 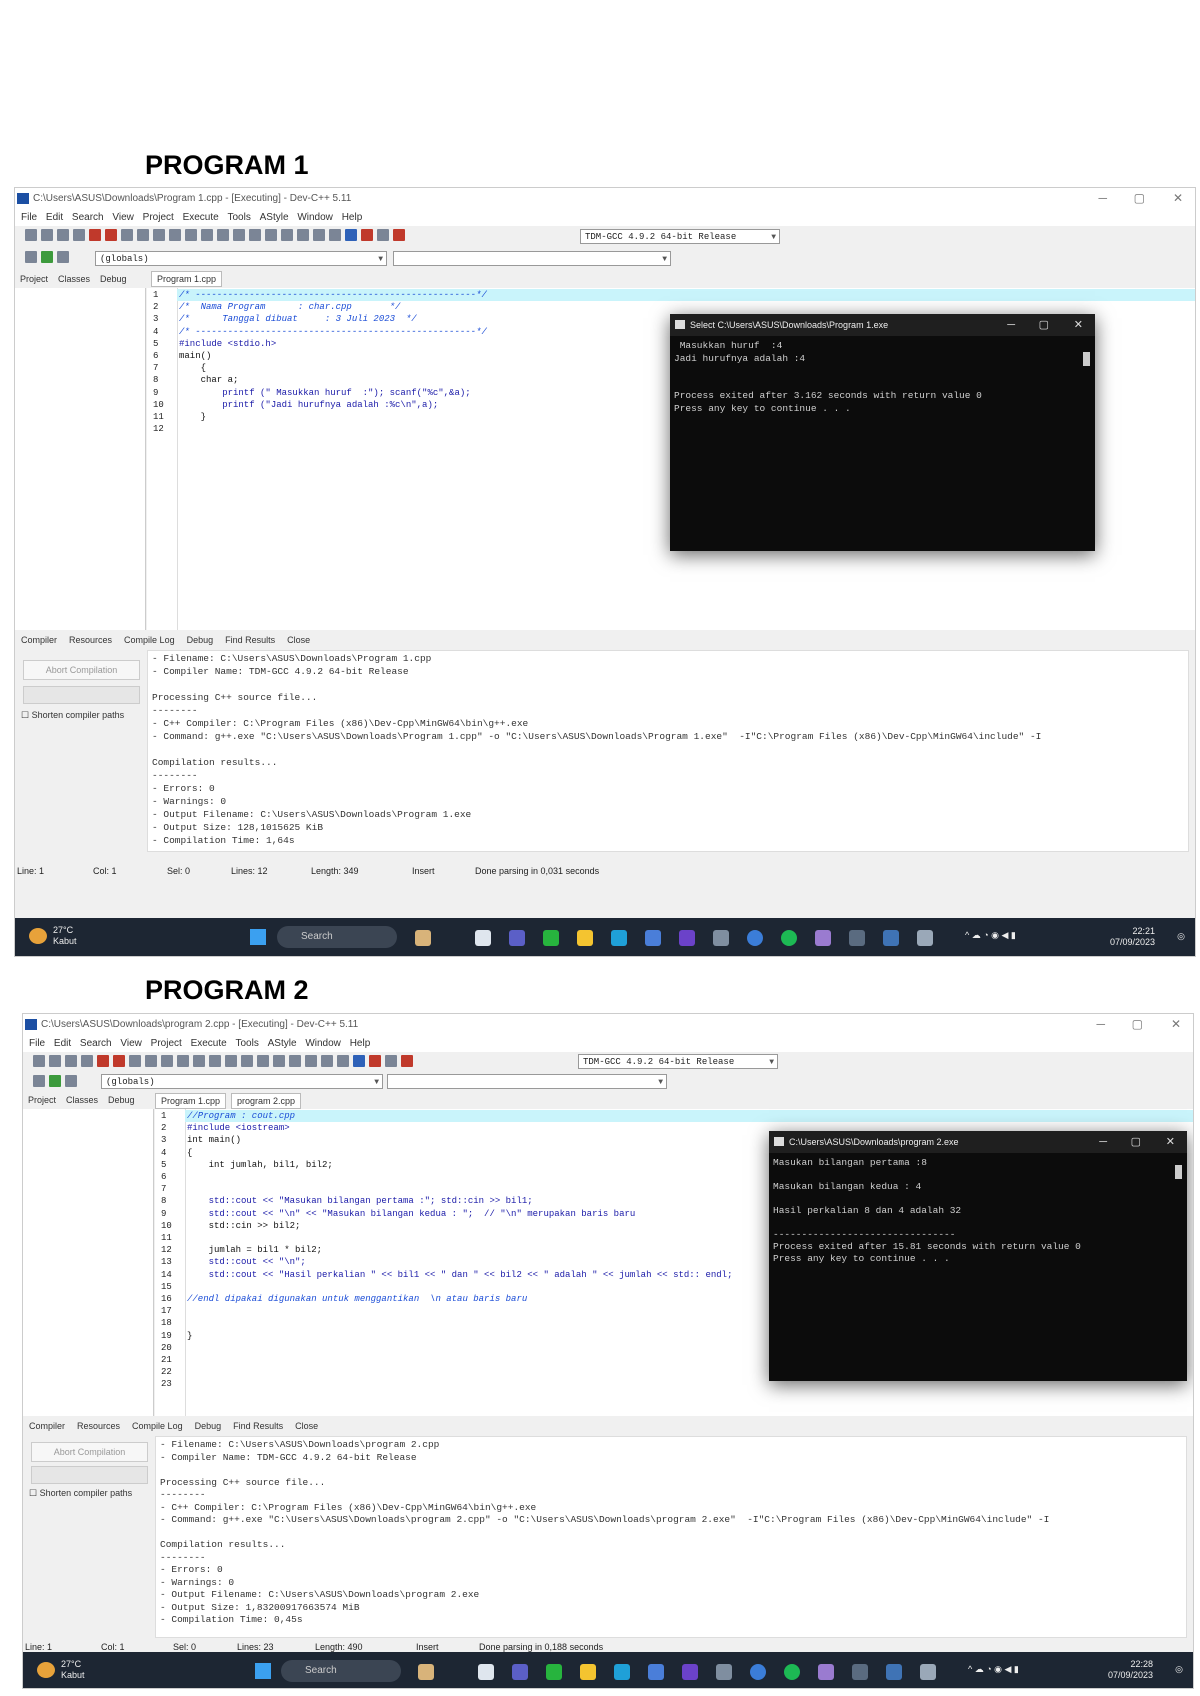 I want to click on open-file-icon, so click(x=55, y=1061).